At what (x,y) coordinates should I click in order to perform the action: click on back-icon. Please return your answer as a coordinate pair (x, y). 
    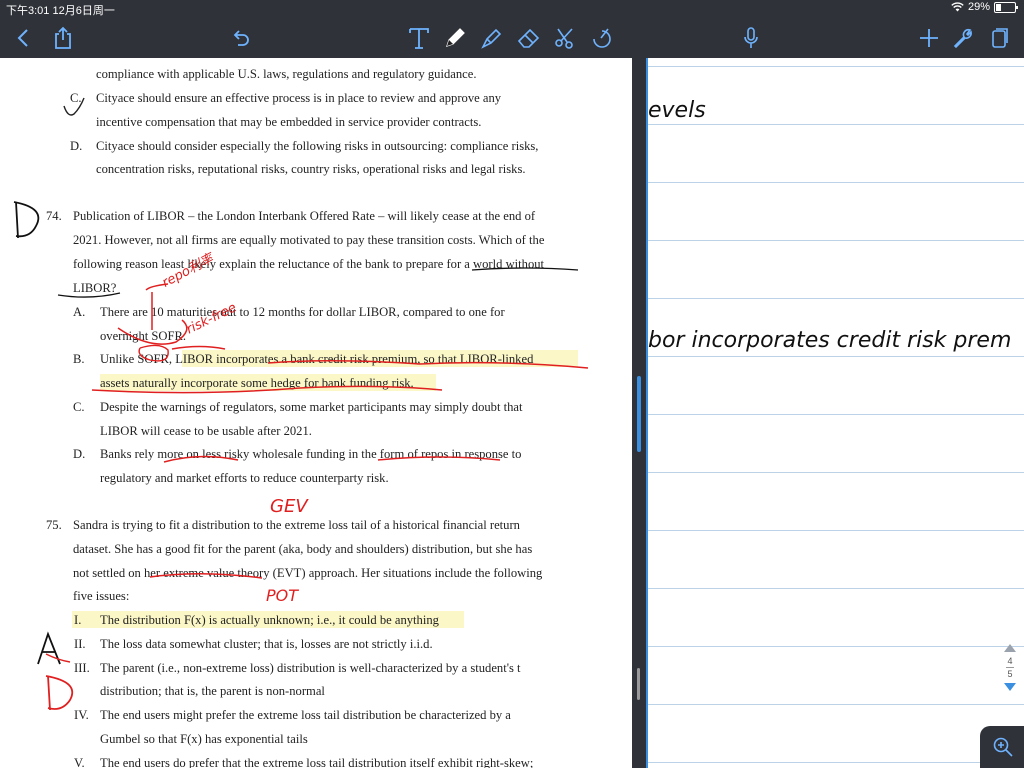
    Looking at the image, I should click on (22, 38).